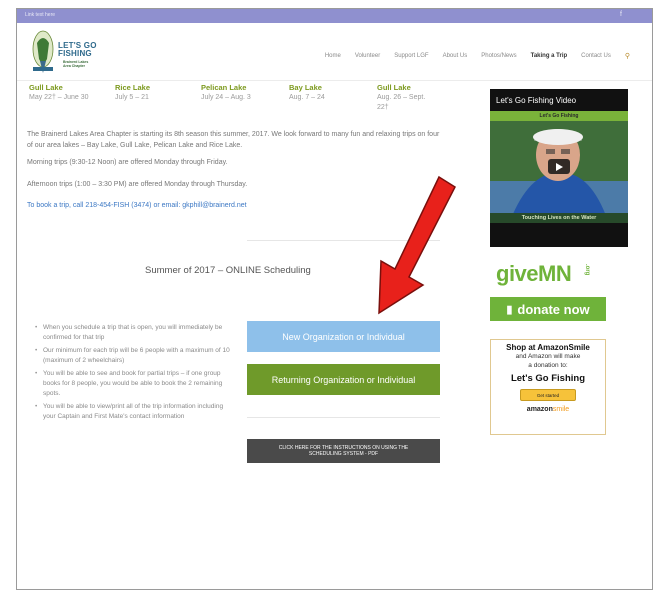  I want to click on divider, so click(343, 417).